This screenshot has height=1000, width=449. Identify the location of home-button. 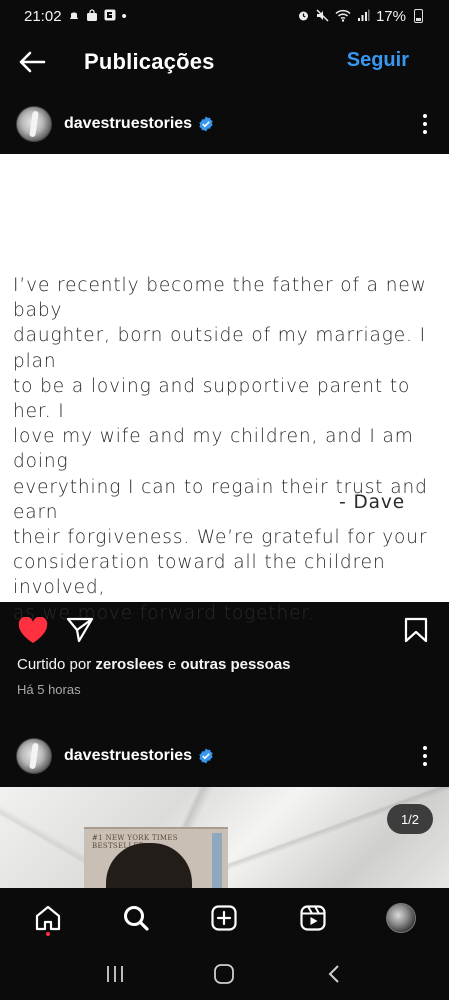
(224, 974).